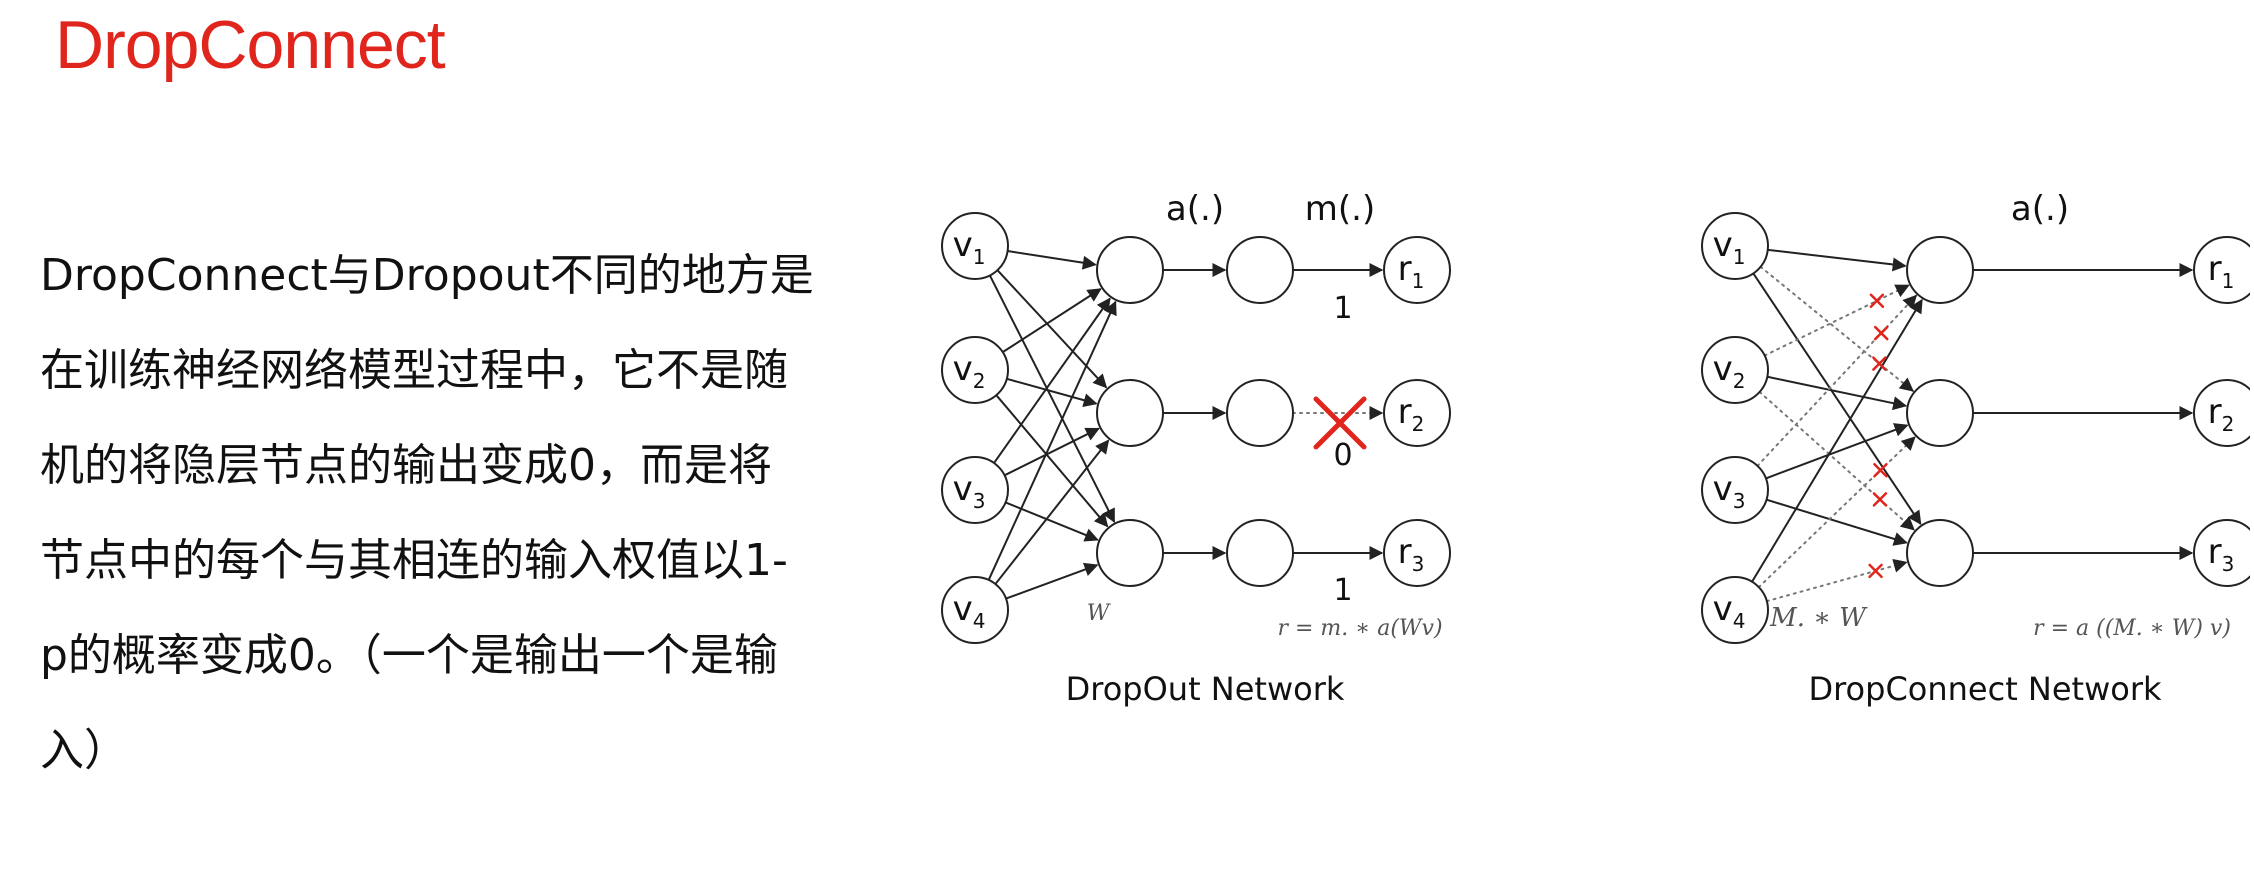  I want to click on dropout-mask-label: m(.), so click(1340, 209).